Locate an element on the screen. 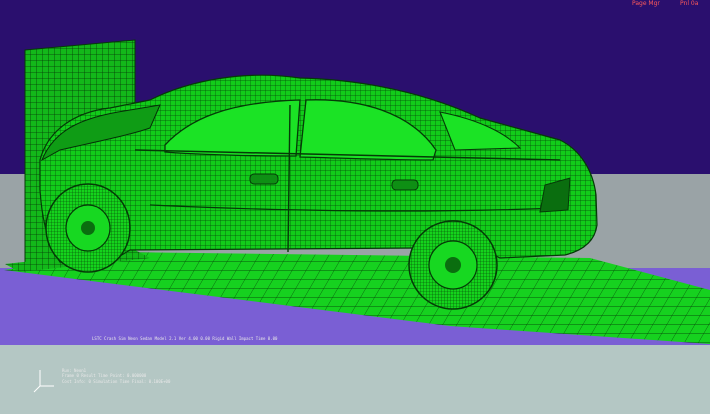  state-info-line-2: Frame 0 Result Time Point: 0.000000 is located at coordinates (104, 375).